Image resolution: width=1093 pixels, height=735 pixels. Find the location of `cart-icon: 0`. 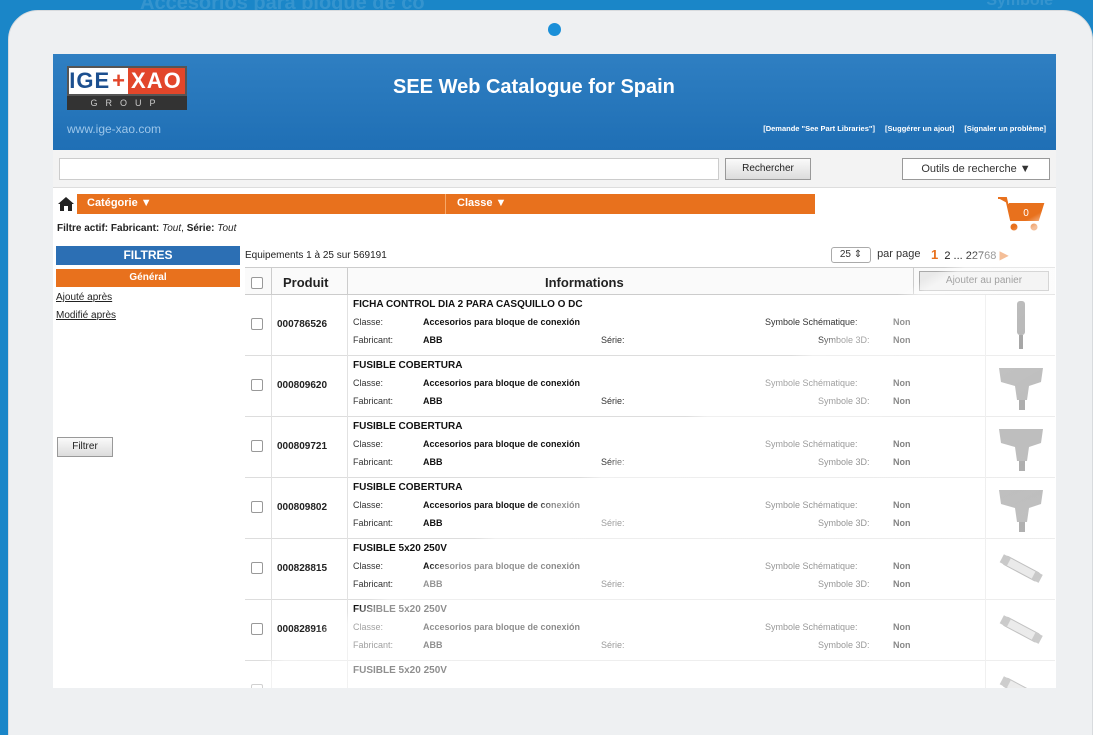

cart-icon: 0 is located at coordinates (1021, 214).